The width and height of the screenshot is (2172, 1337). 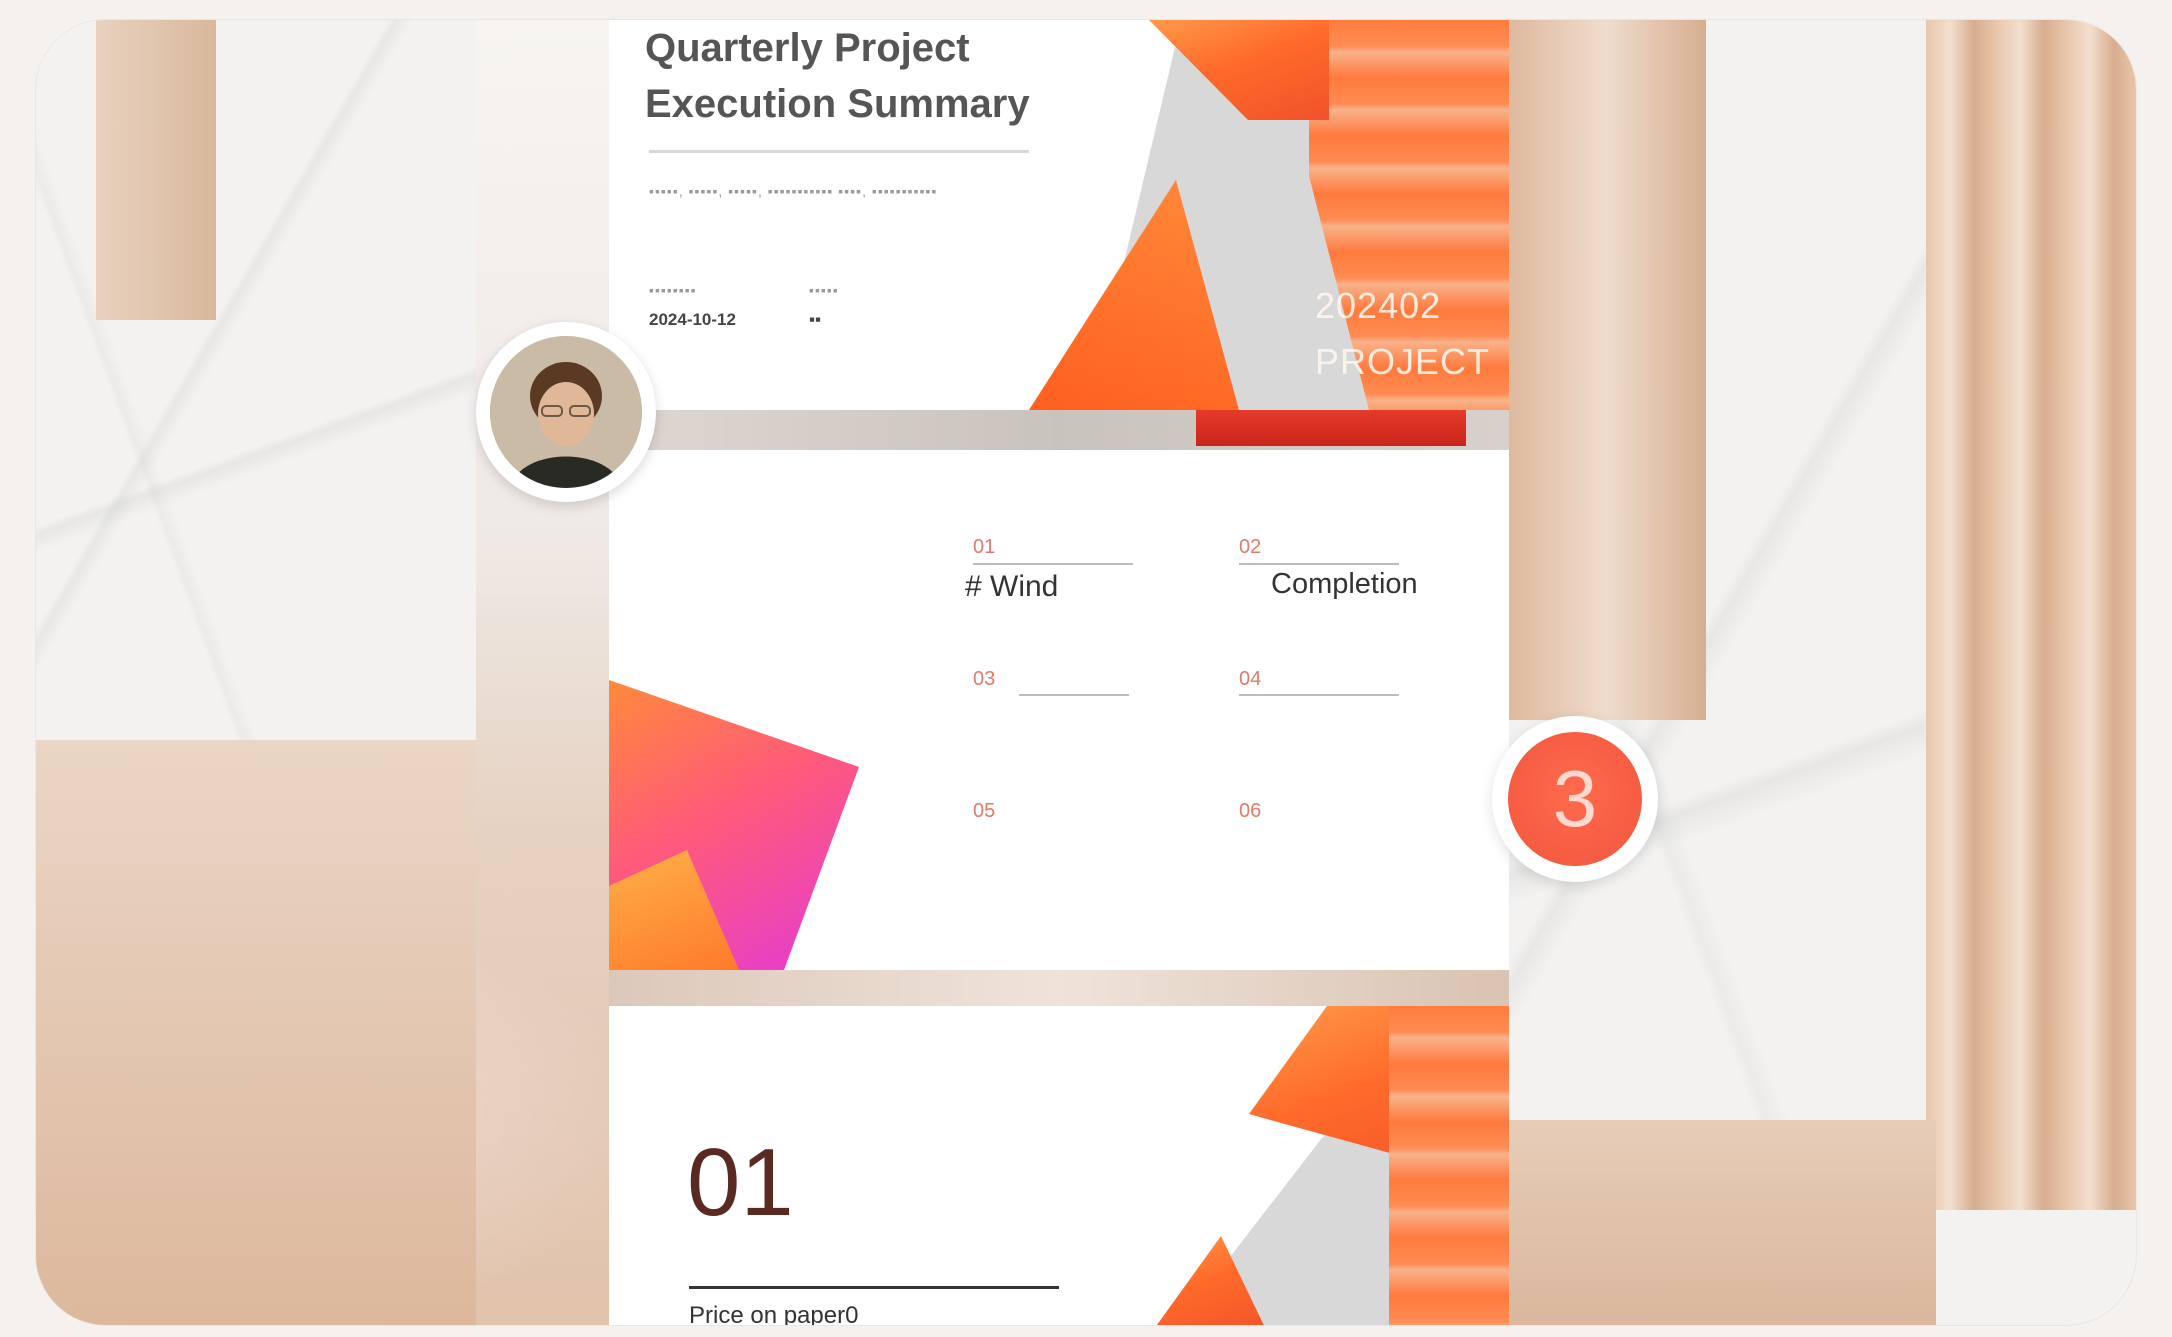 What do you see at coordinates (807, 48) in the screenshot?
I see `cover-title-line1: Quarterly Project` at bounding box center [807, 48].